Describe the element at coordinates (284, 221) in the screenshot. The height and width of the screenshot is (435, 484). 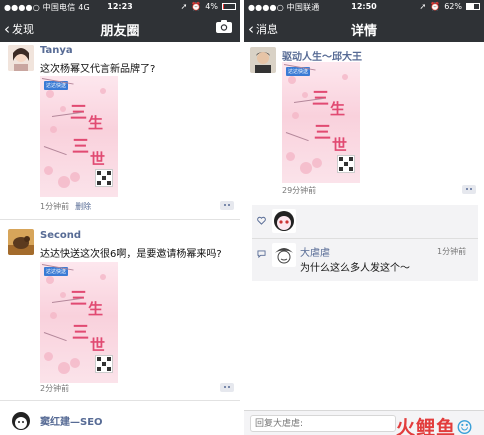
I see `liker-avatar` at that location.